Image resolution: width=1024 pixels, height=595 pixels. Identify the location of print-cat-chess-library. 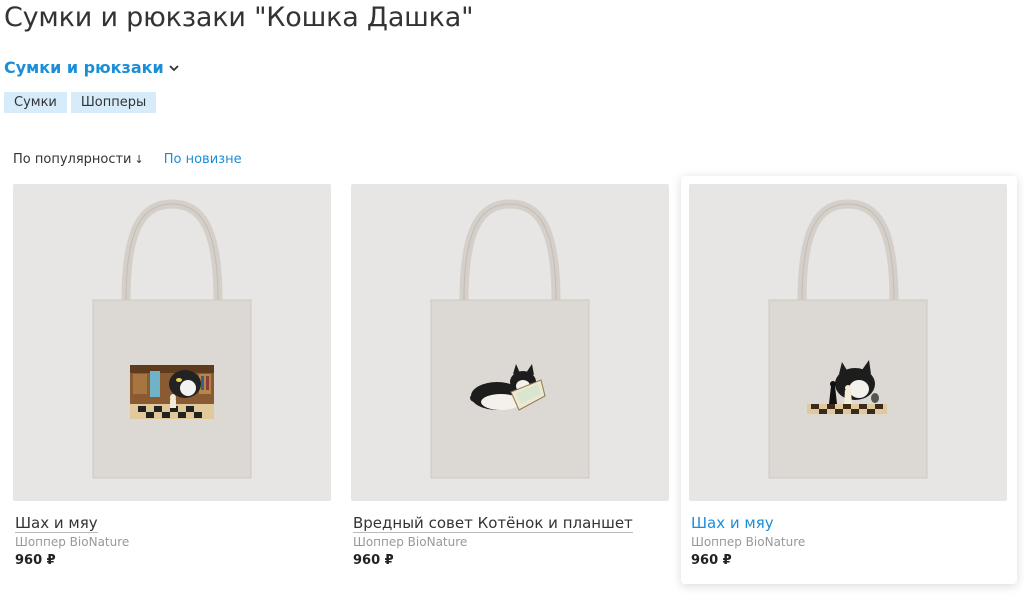
(172, 392).